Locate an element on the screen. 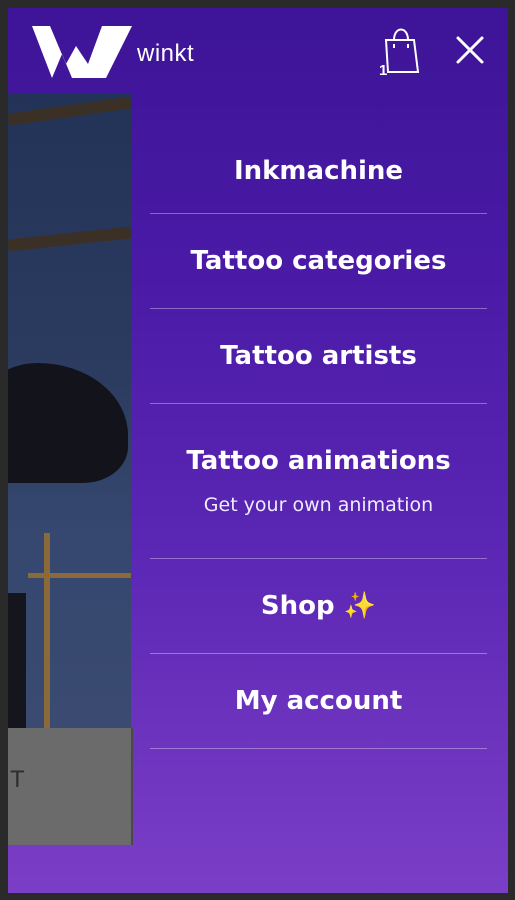 Image resolution: width=515 pixels, height=900 pixels. menu-item-label: Tattoo artists is located at coordinates (318, 356).